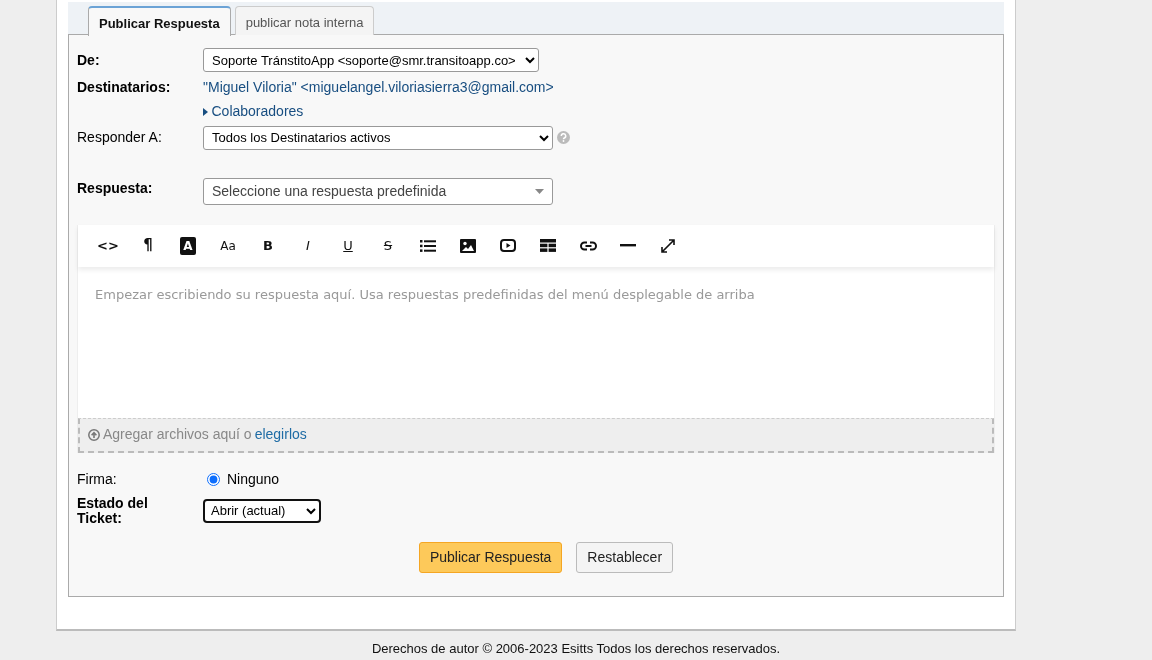 The image size is (1152, 660). What do you see at coordinates (89, 60) in the screenshot?
I see `field-label: De:` at bounding box center [89, 60].